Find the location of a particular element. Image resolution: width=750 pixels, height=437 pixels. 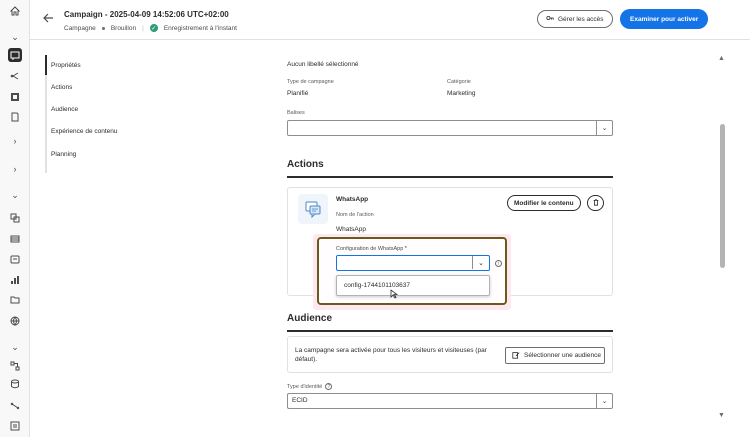

audience-section-title: Audience is located at coordinates (310, 318).